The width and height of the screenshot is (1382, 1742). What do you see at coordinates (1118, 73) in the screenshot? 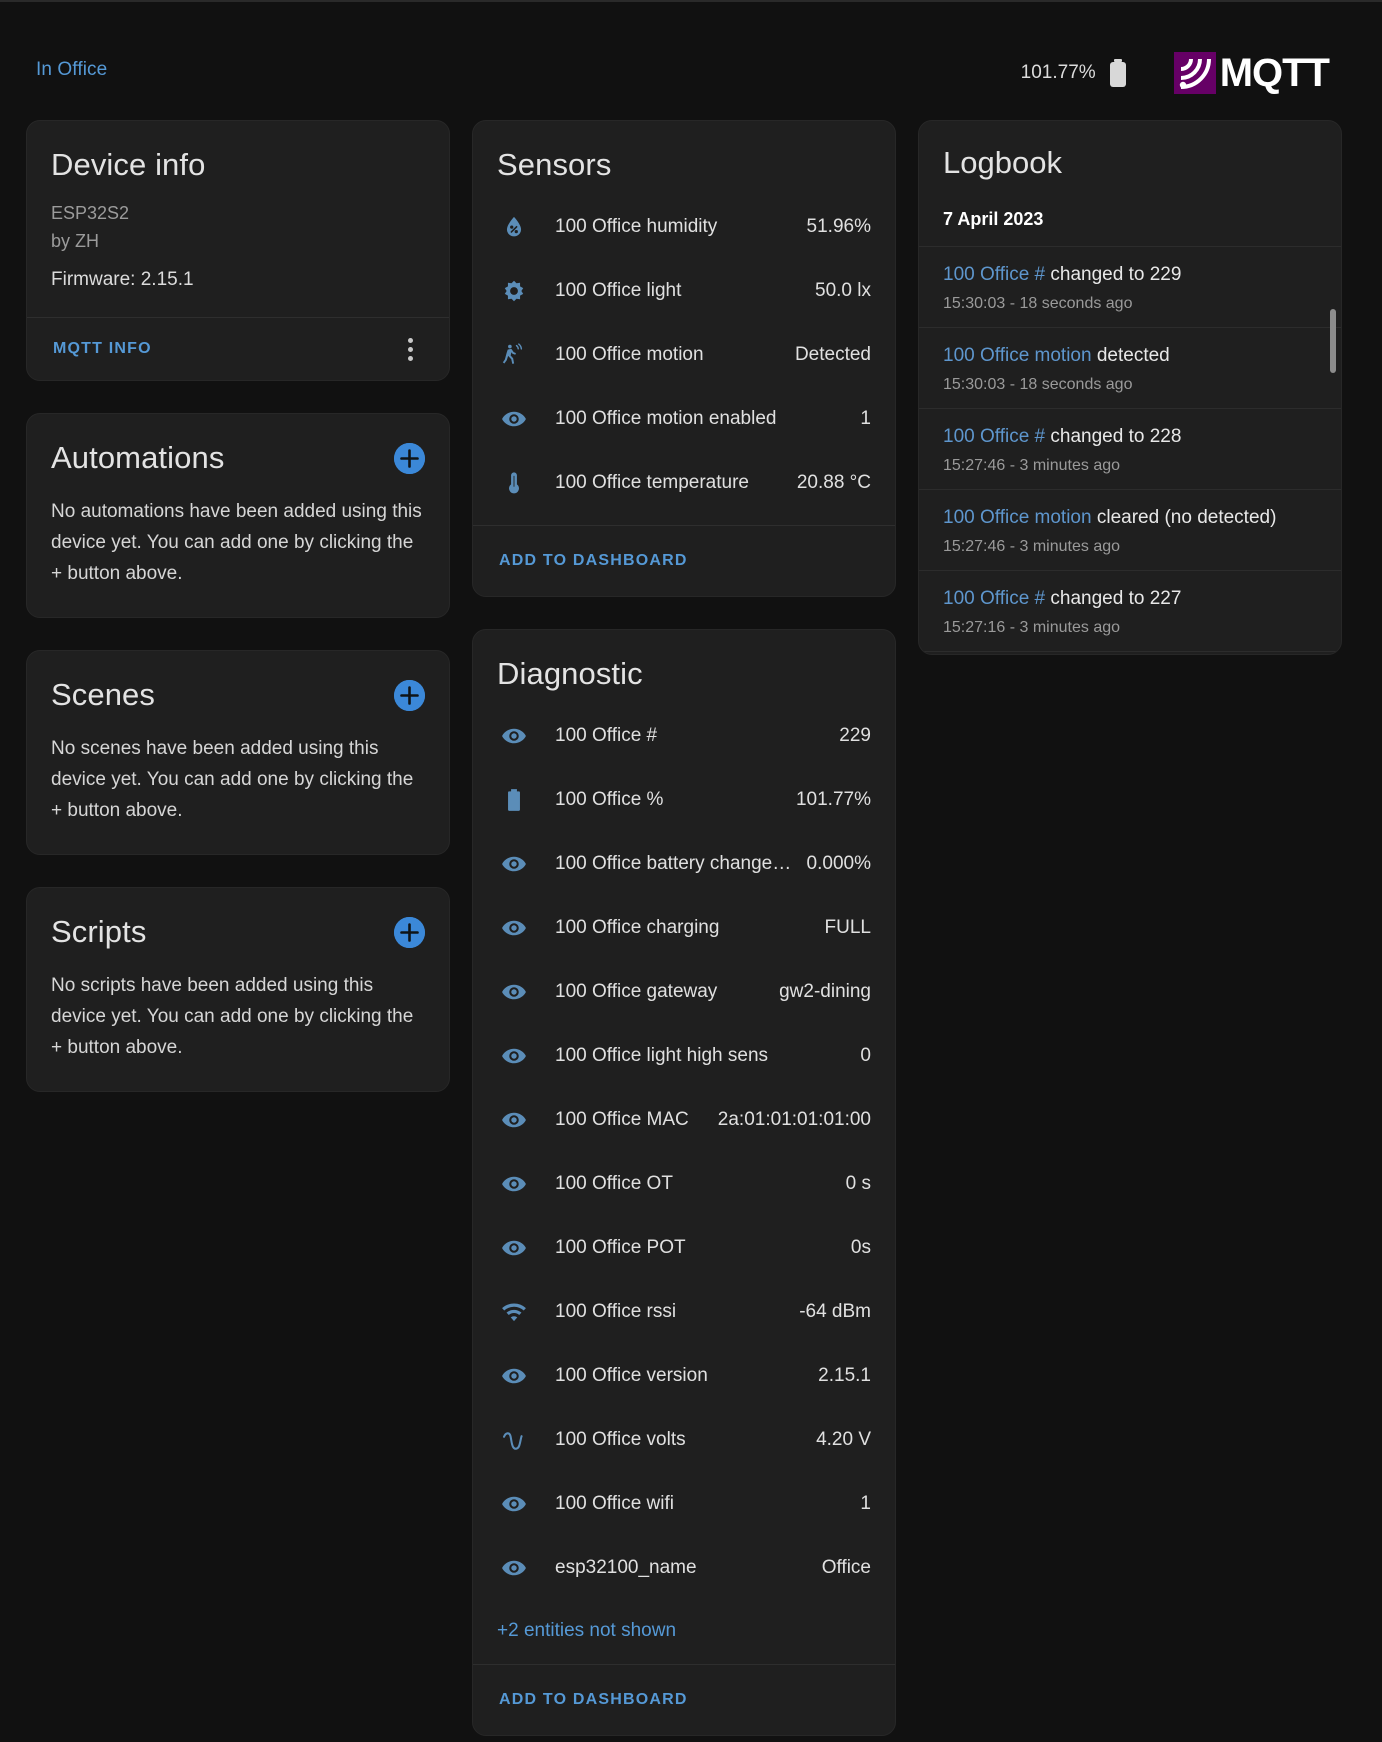
I see `battery-full-icon` at bounding box center [1118, 73].